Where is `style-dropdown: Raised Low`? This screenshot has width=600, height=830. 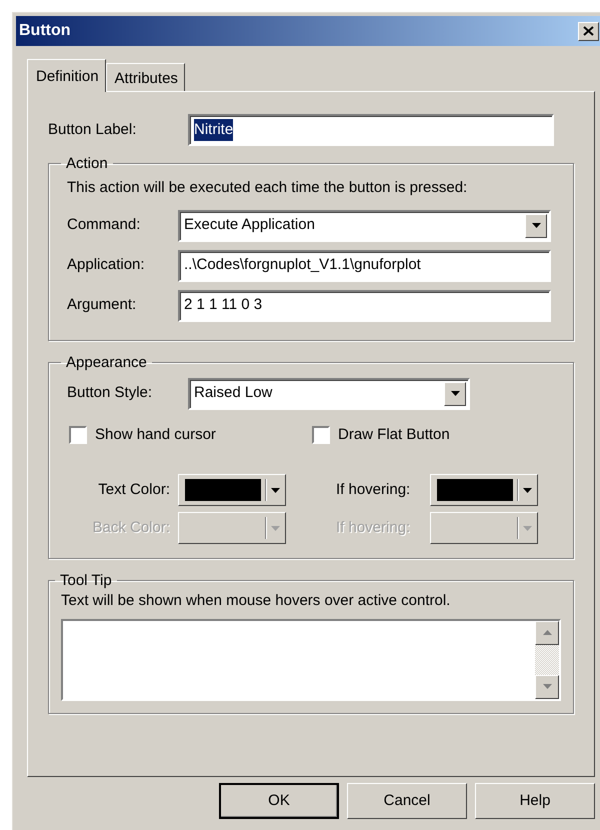 style-dropdown: Raised Low is located at coordinates (329, 394).